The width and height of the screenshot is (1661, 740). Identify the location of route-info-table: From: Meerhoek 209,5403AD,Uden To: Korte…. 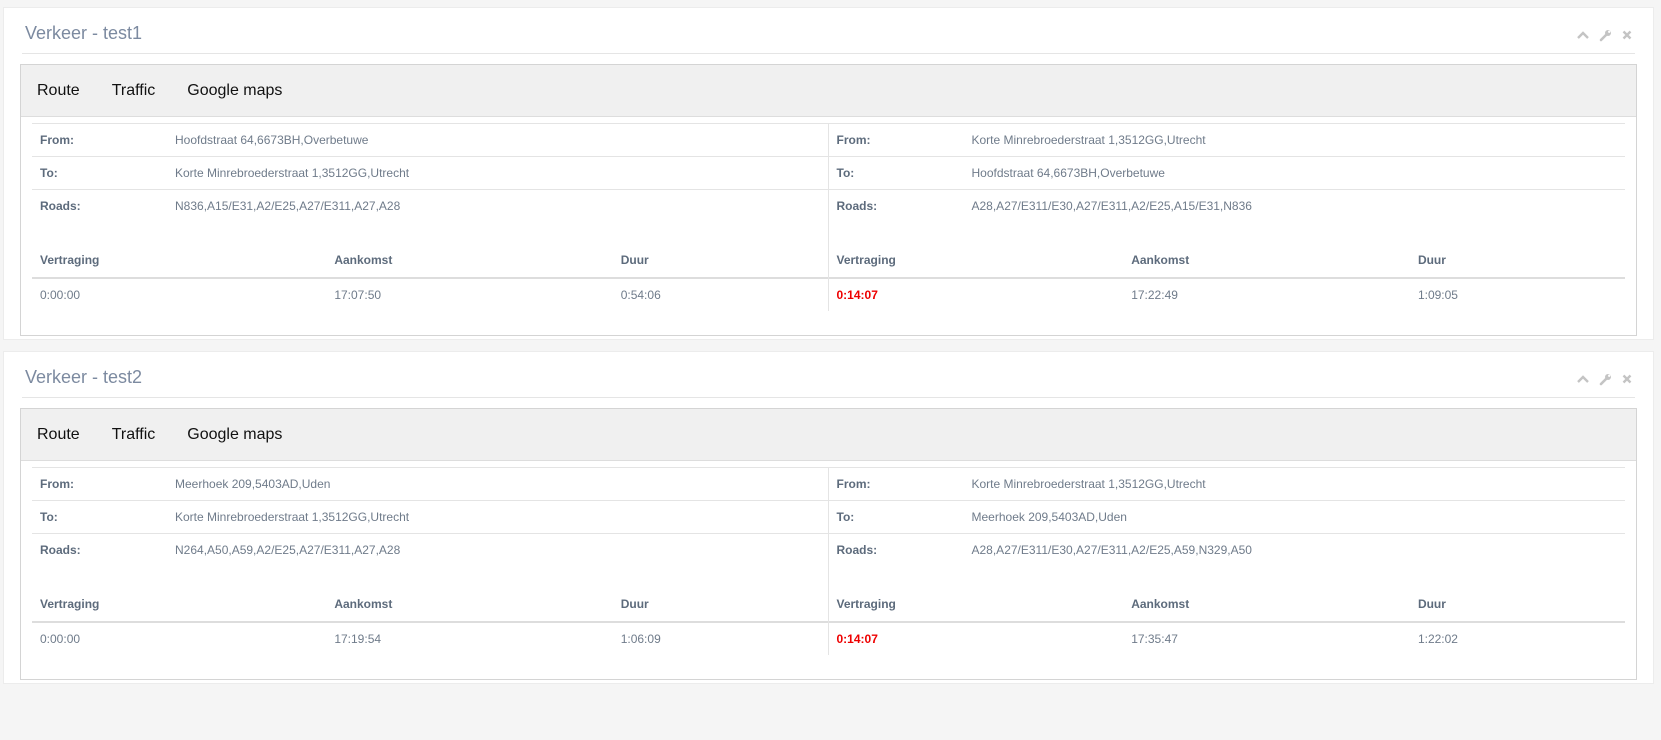
(430, 516).